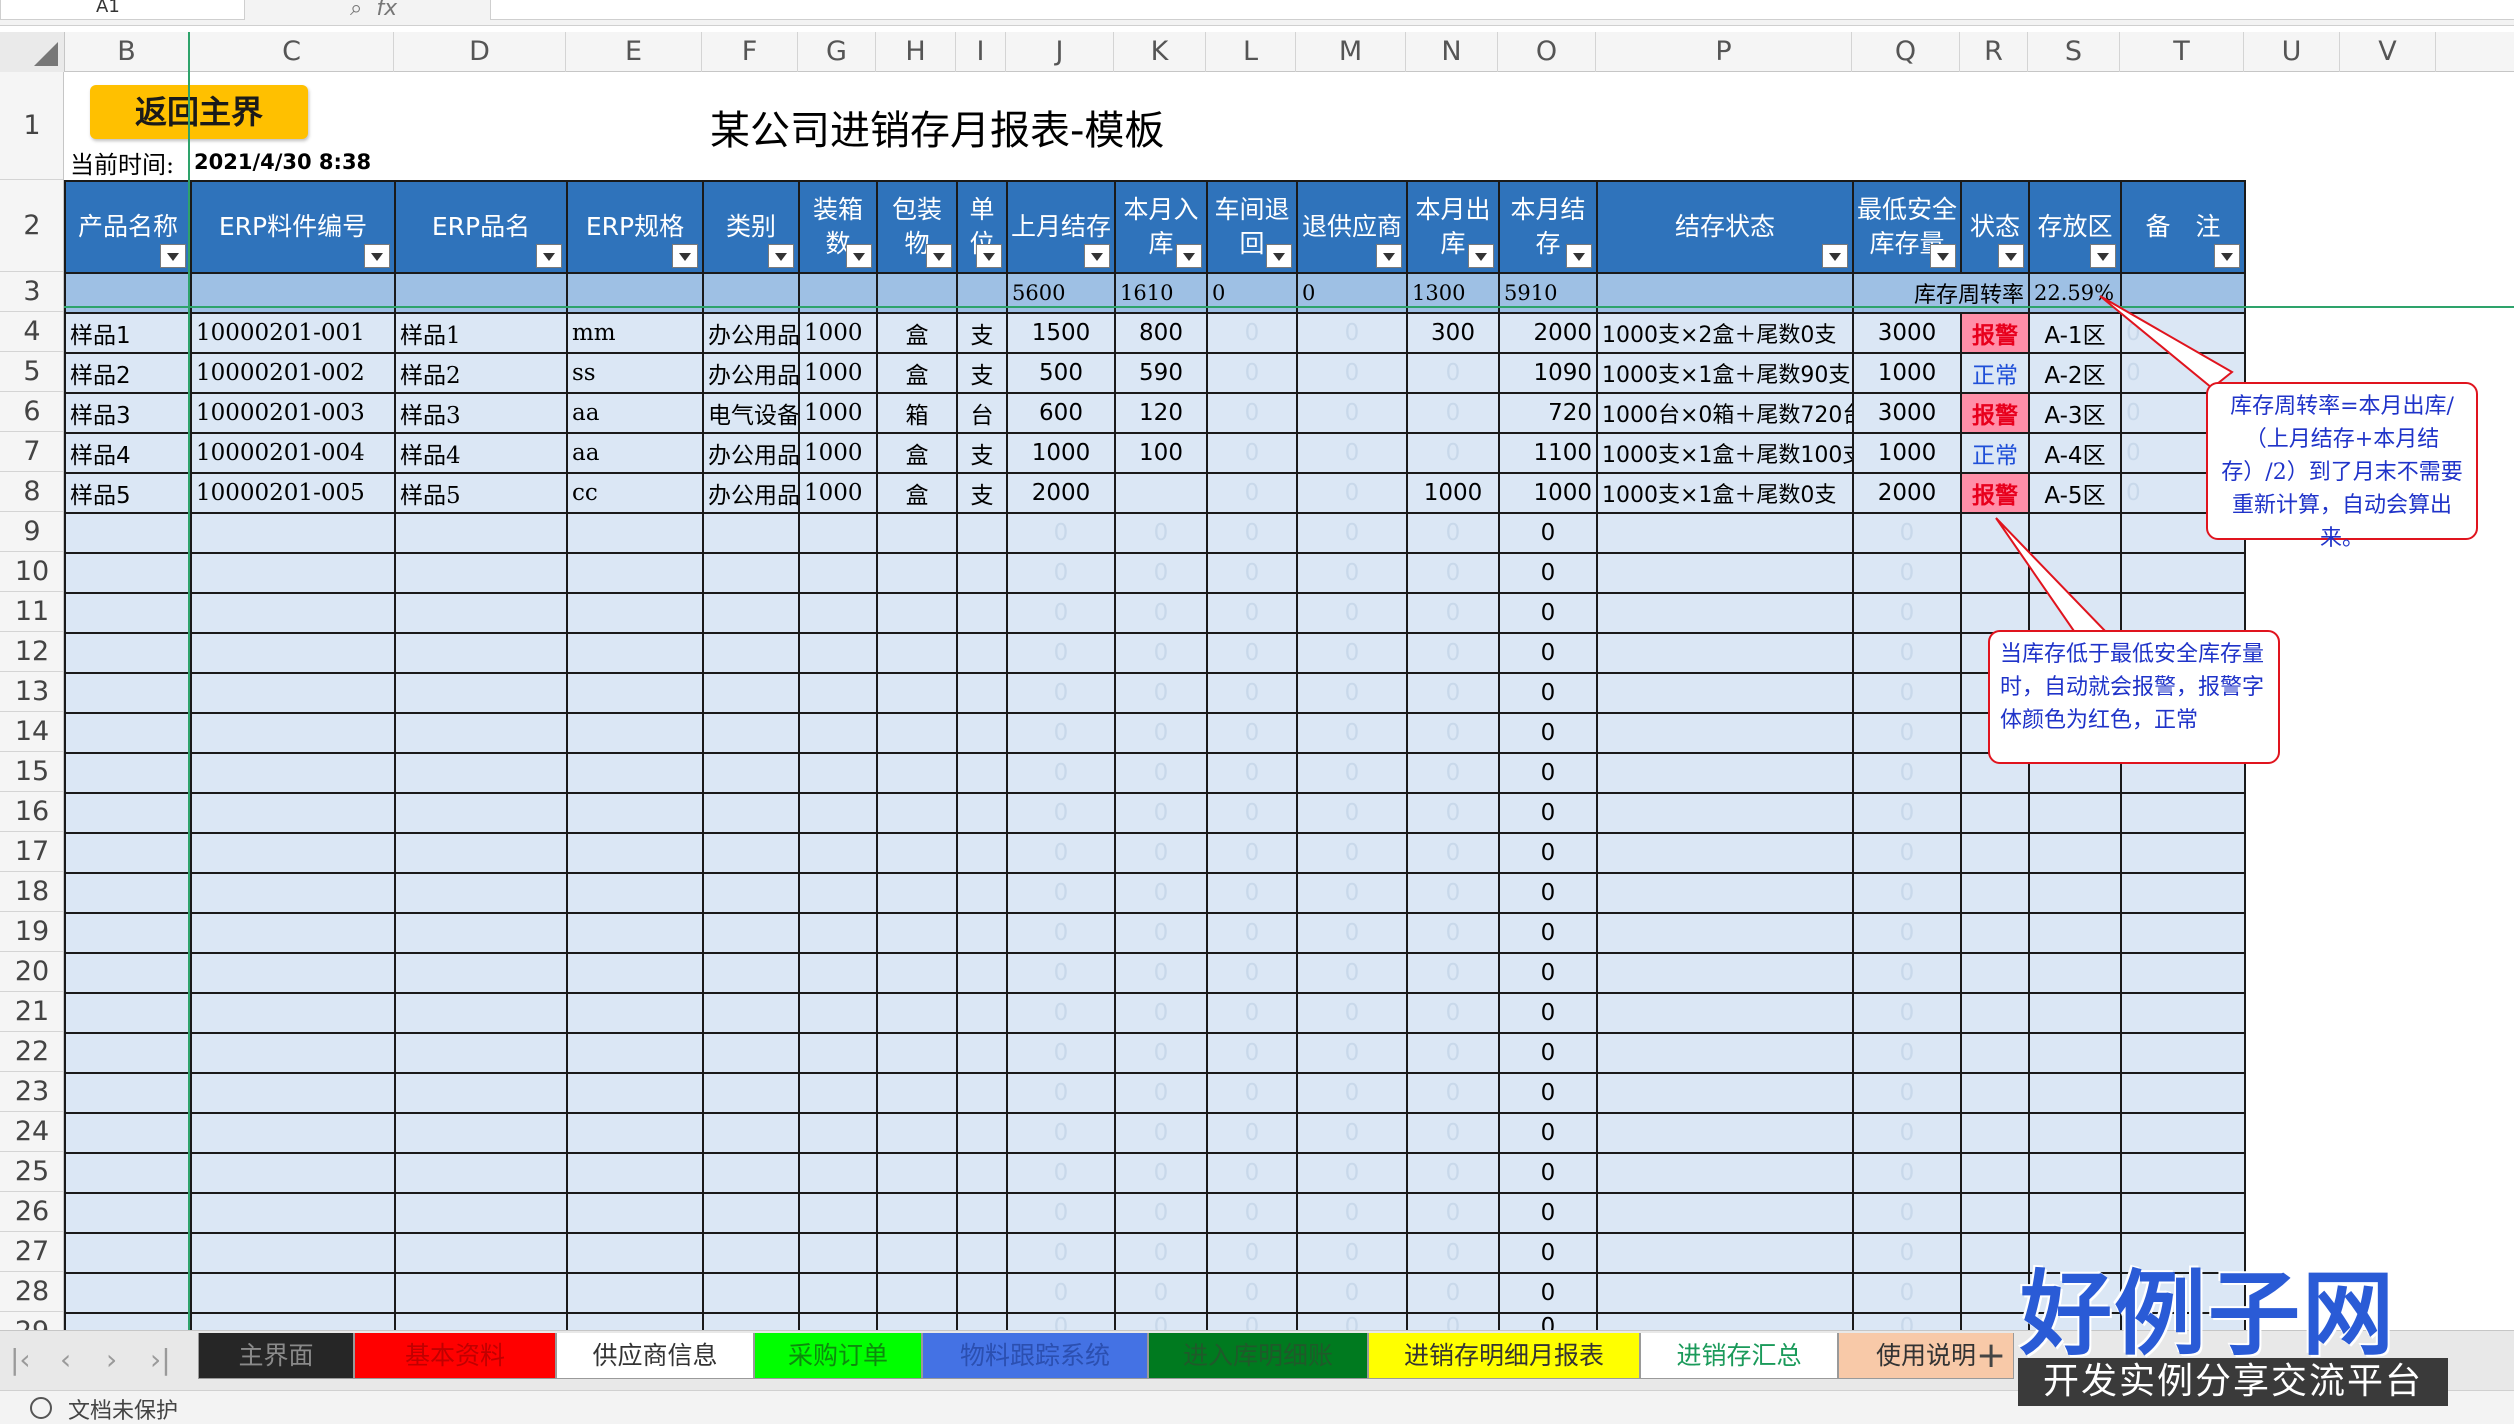 The width and height of the screenshot is (2514, 1425). Describe the element at coordinates (1907, 493) in the screenshot. I see `cell-min-stock: 2000` at that location.